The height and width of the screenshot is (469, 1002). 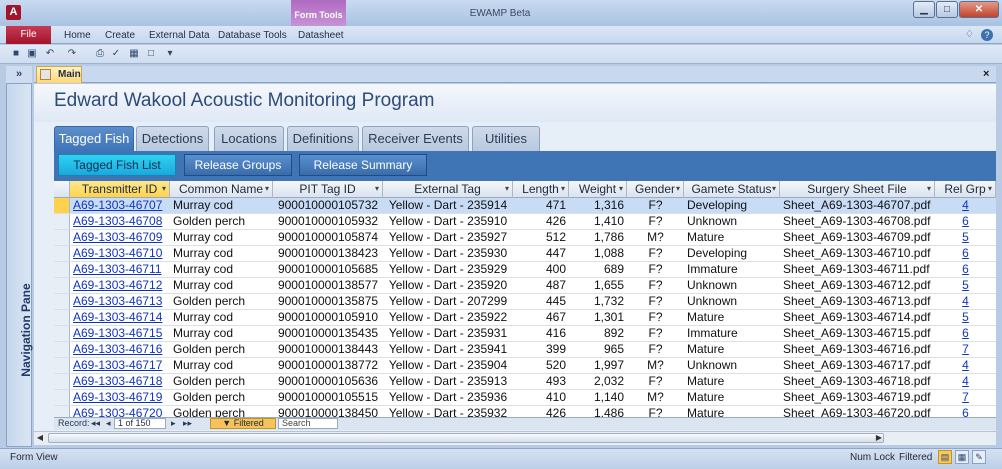 I want to click on tab-receiver-events: Receiver Events, so click(x=415, y=138).